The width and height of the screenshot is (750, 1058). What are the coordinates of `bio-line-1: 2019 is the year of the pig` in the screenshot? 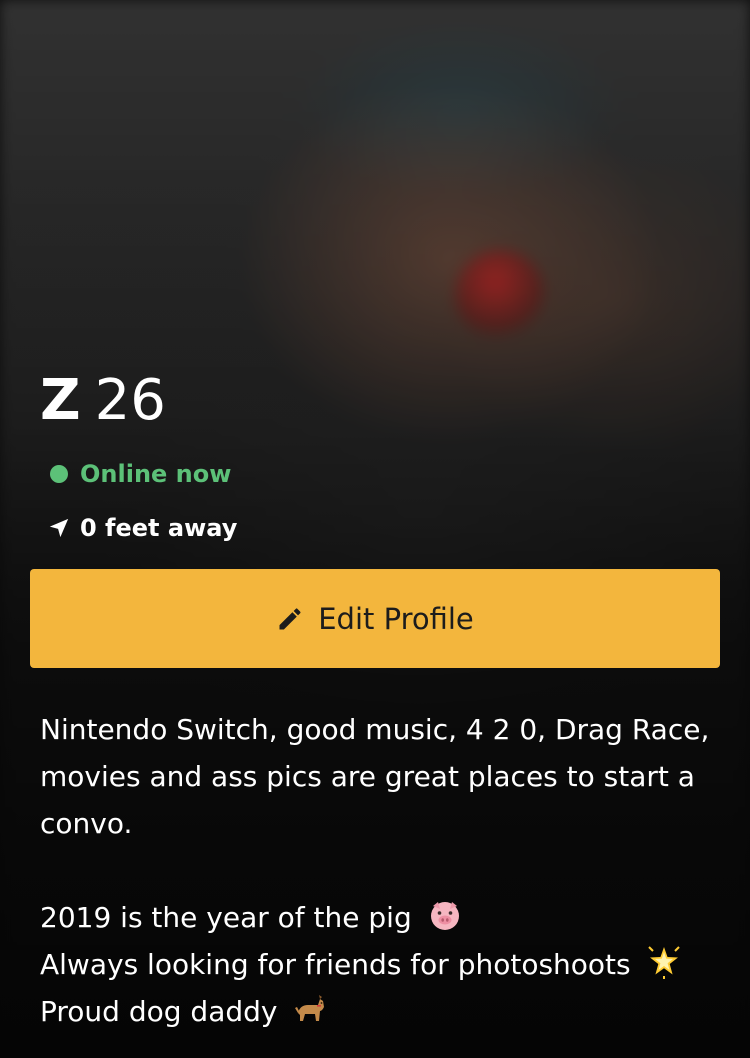 It's located at (380, 917).